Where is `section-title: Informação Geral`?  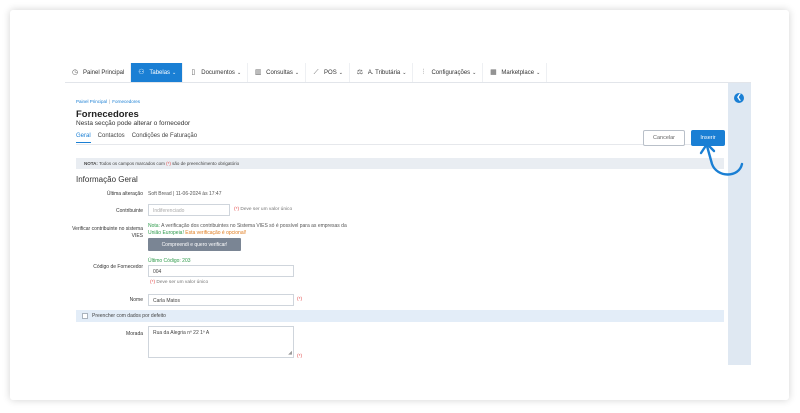
section-title: Informação Geral is located at coordinates (107, 179).